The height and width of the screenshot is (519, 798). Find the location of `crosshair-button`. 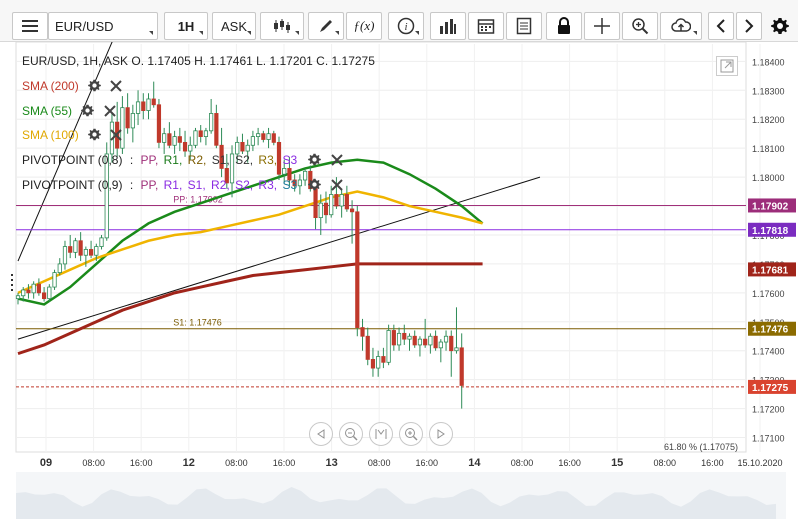

crosshair-button is located at coordinates (602, 26).